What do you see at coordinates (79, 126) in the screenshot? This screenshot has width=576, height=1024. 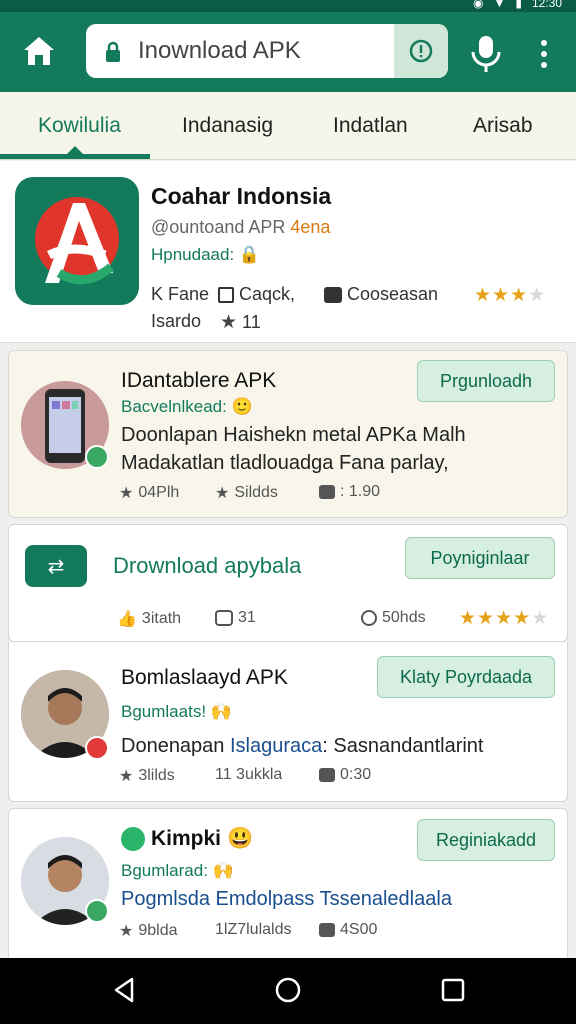 I see `tab-0: Kowilulia` at bounding box center [79, 126].